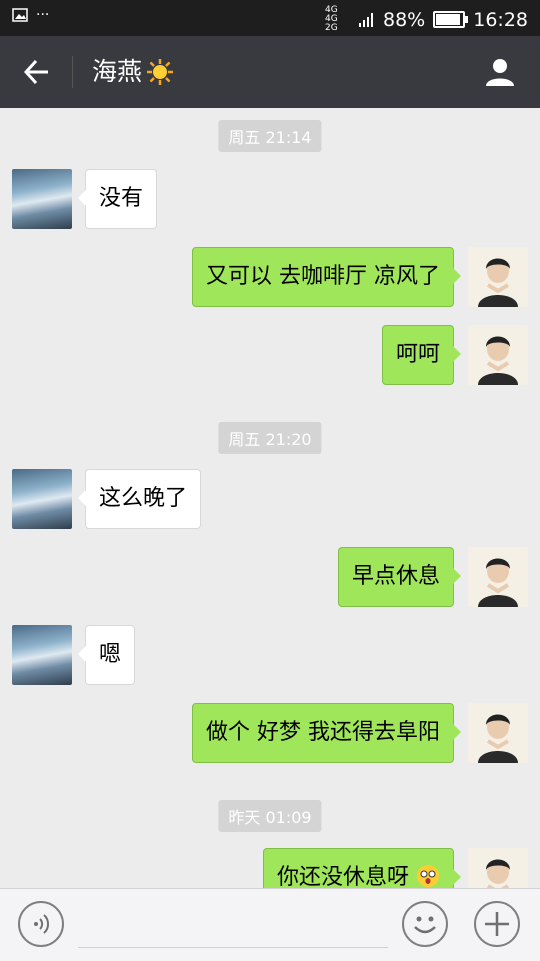  Describe the element at coordinates (30, 15) in the screenshot. I see `status-left: ···` at that location.